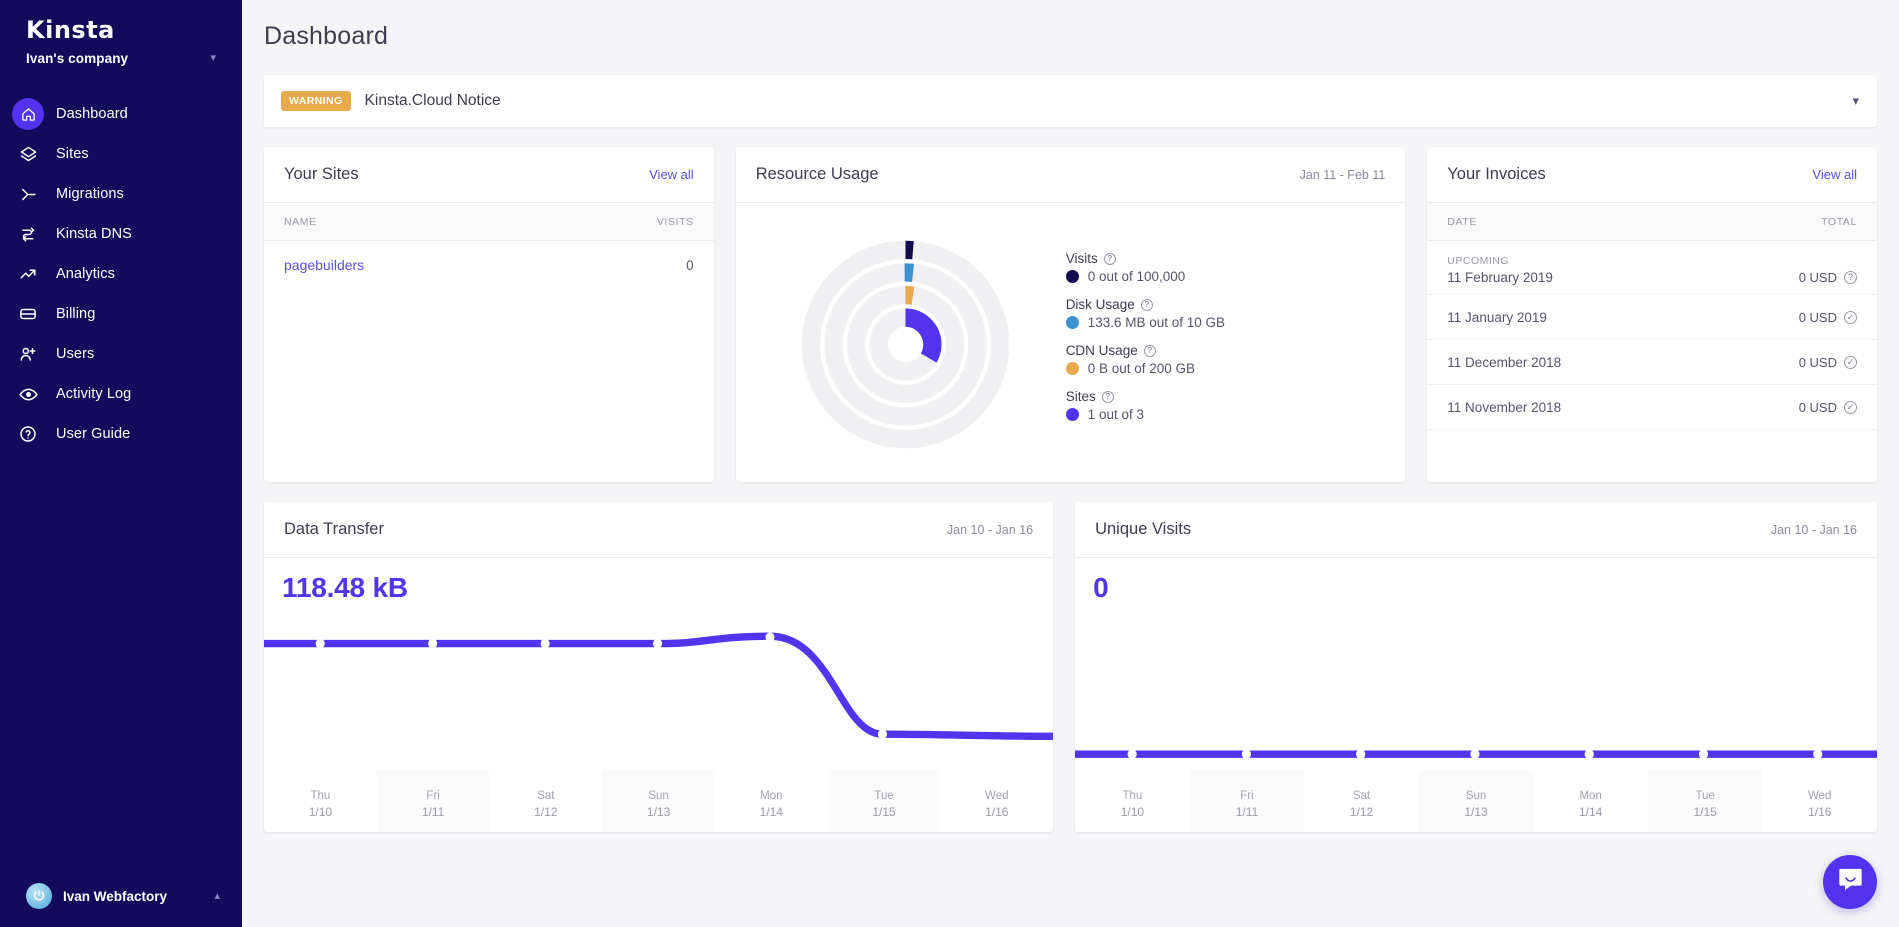  I want to click on card-title: Unique Visits, so click(1143, 529).